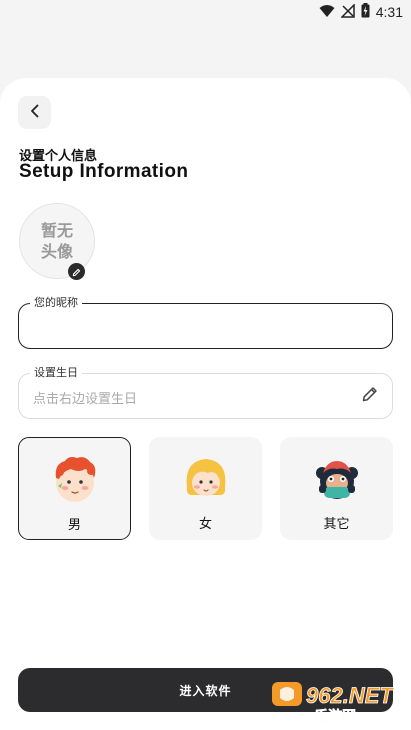 This screenshot has width=411, height=730. What do you see at coordinates (347, 11) in the screenshot?
I see `signal-off-icon` at bounding box center [347, 11].